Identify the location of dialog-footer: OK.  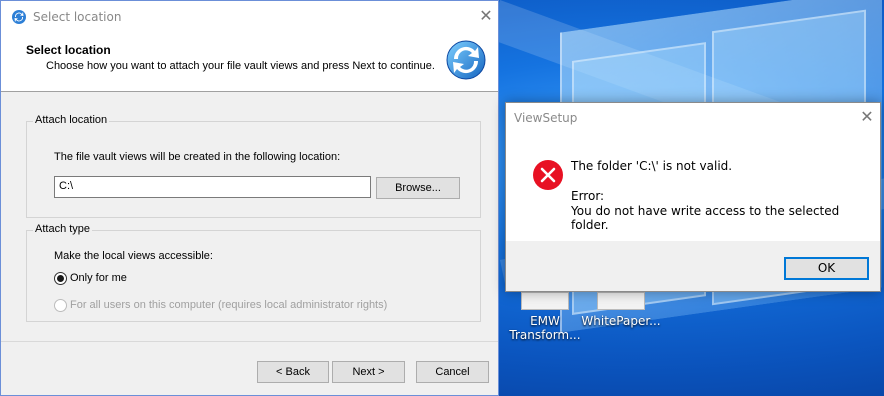
(693, 266).